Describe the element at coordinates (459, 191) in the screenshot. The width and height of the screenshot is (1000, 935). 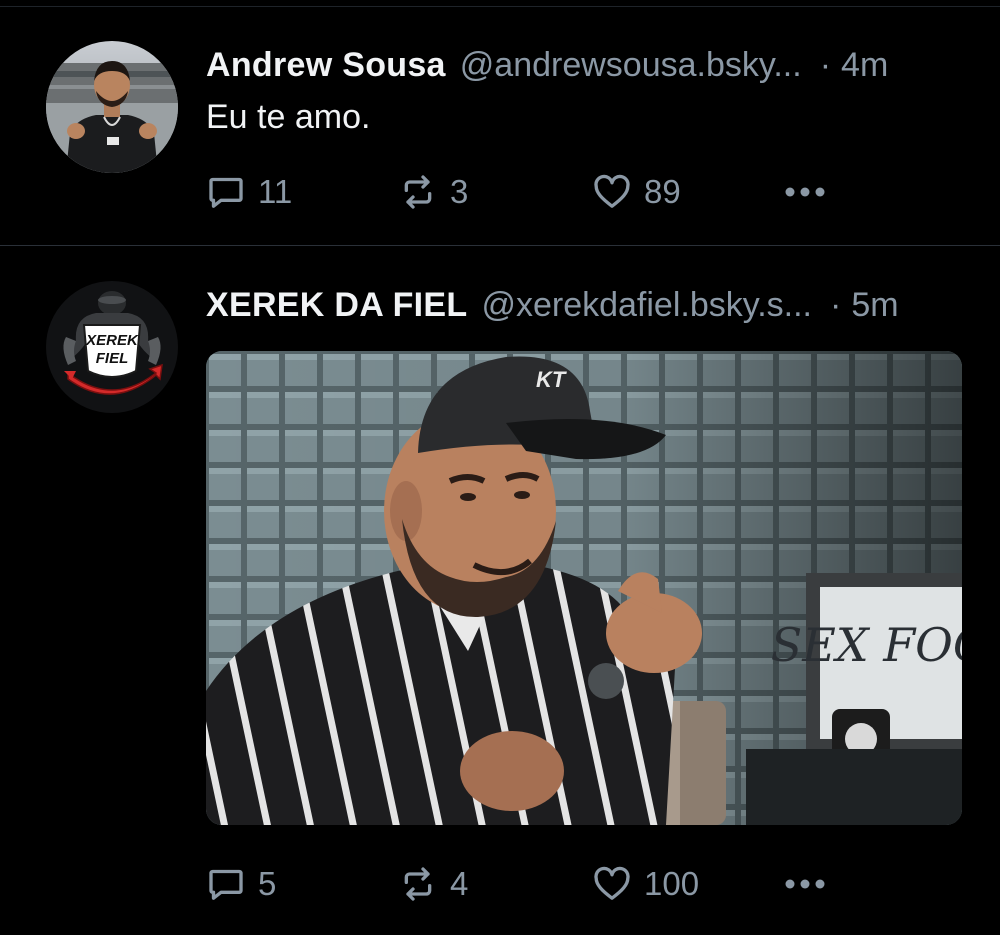
I see `repost-count: 3` at that location.